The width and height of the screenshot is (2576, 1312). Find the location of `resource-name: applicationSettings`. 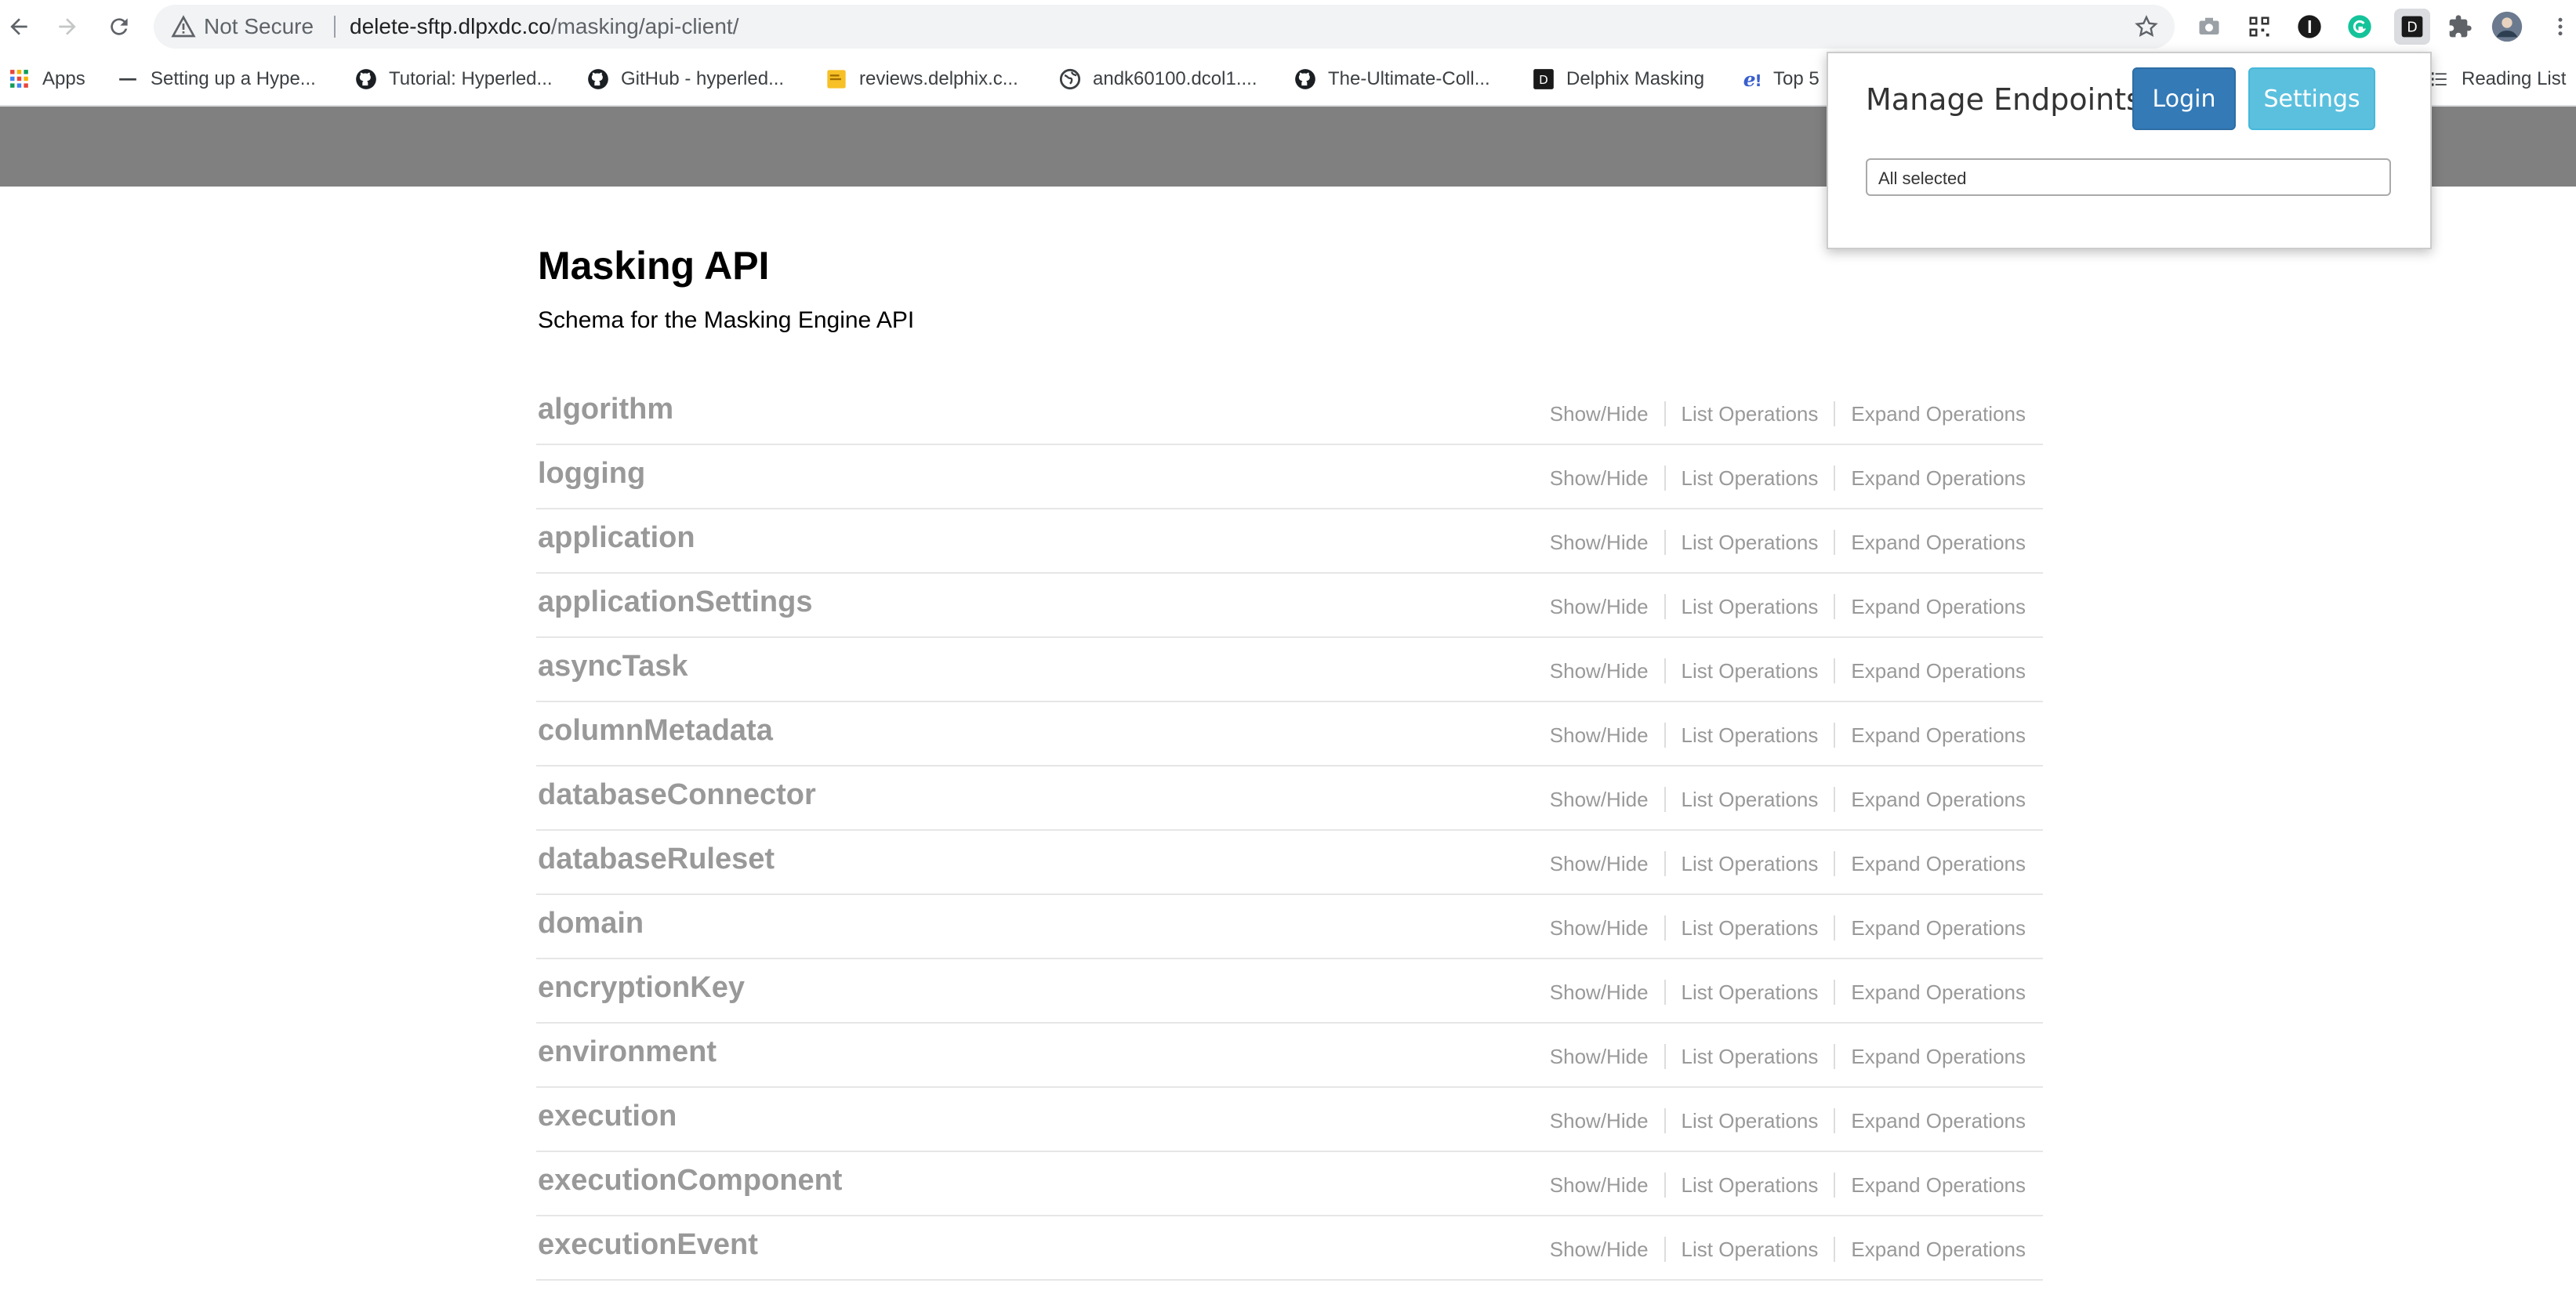

resource-name: applicationSettings is located at coordinates (675, 602).